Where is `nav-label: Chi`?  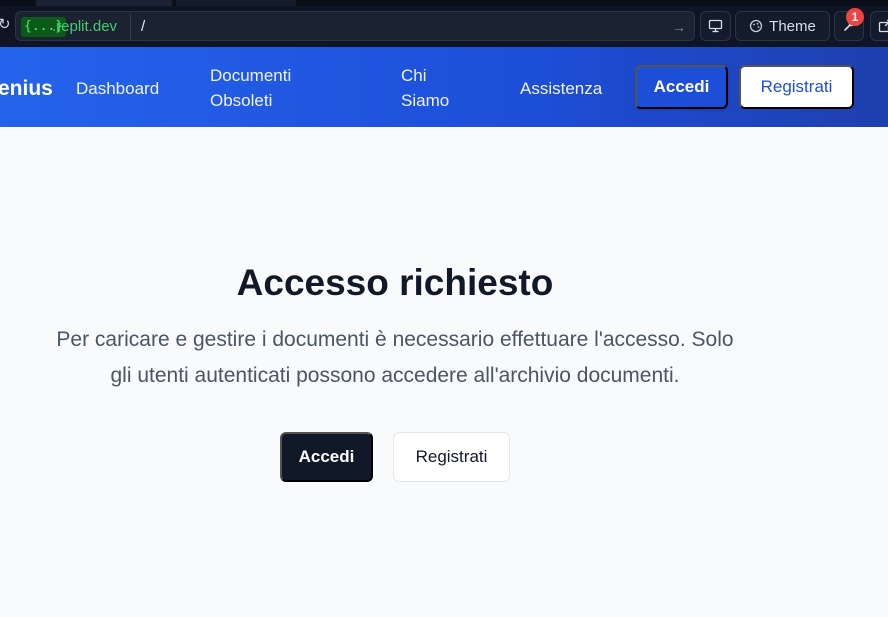 nav-label: Chi is located at coordinates (414, 75).